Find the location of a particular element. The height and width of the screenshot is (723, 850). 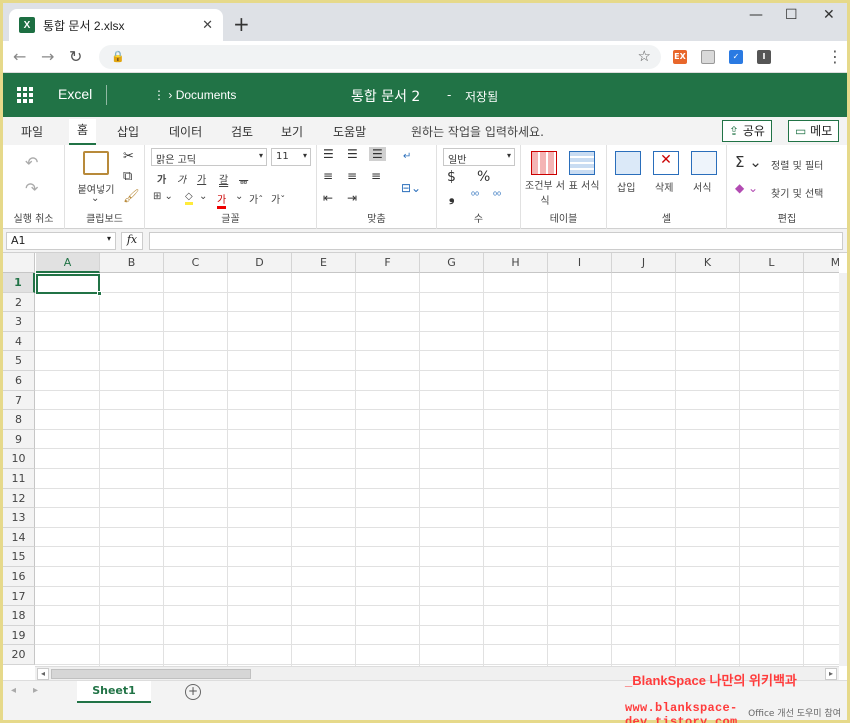

extension-icon-info: I is located at coordinates (764, 57).